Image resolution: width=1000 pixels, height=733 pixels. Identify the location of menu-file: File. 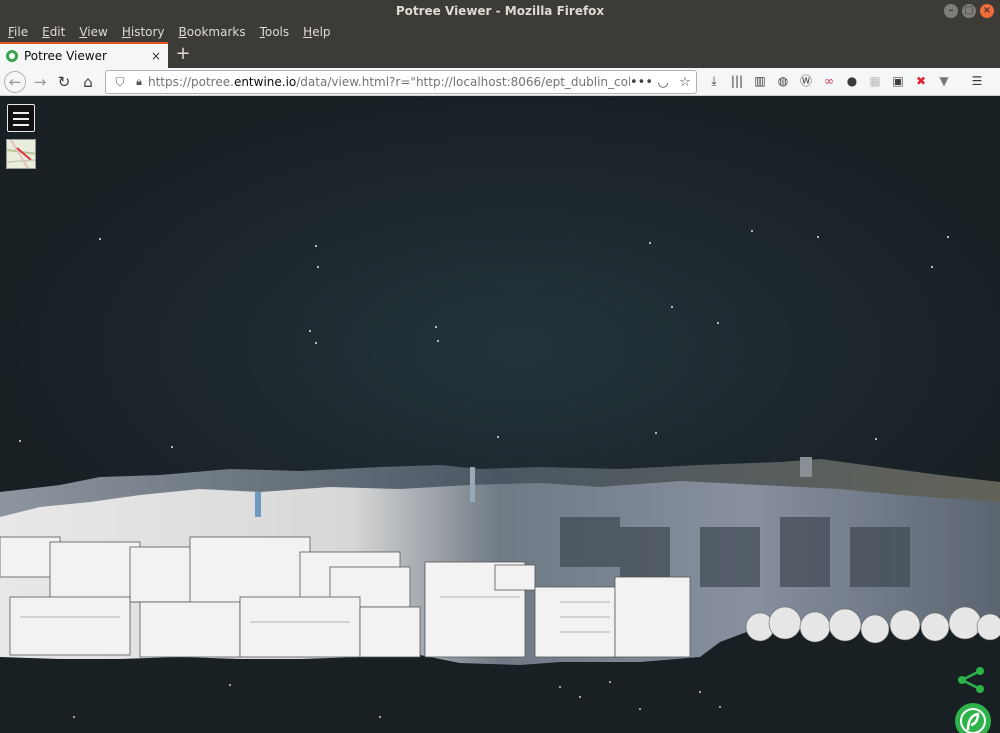
(18, 32).